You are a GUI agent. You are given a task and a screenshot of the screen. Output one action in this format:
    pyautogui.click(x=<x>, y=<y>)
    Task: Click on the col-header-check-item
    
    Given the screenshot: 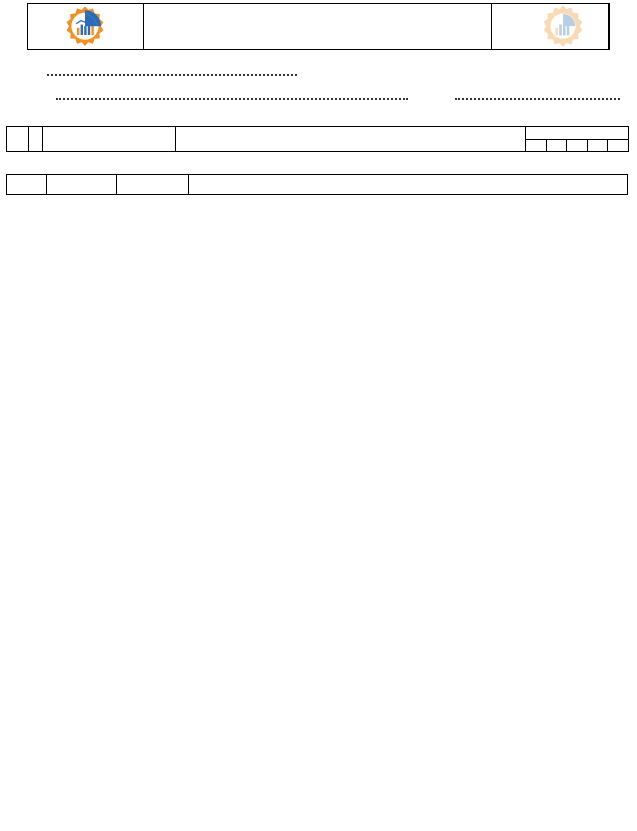 What is the action you would take?
    pyautogui.click(x=109, y=139)
    